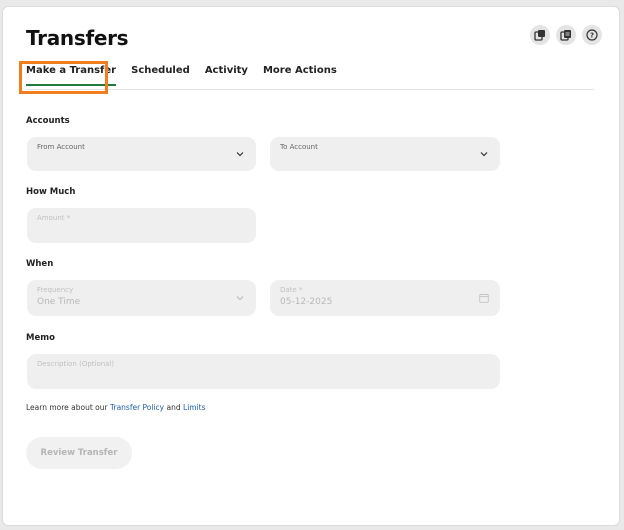  I want to click on help-icon: ?, so click(592, 35).